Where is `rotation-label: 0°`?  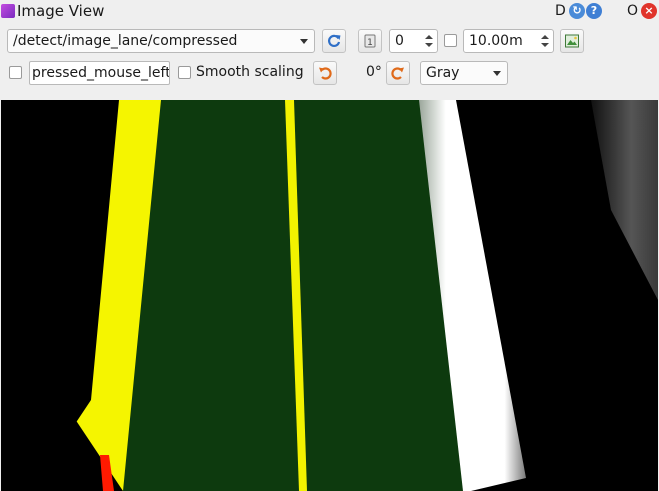 rotation-label: 0° is located at coordinates (374, 72).